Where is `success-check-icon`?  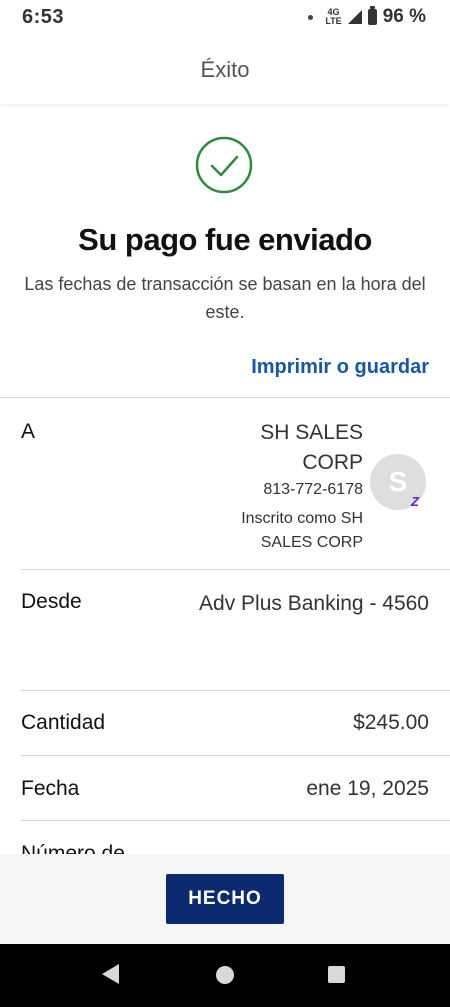 success-check-icon is located at coordinates (224, 165).